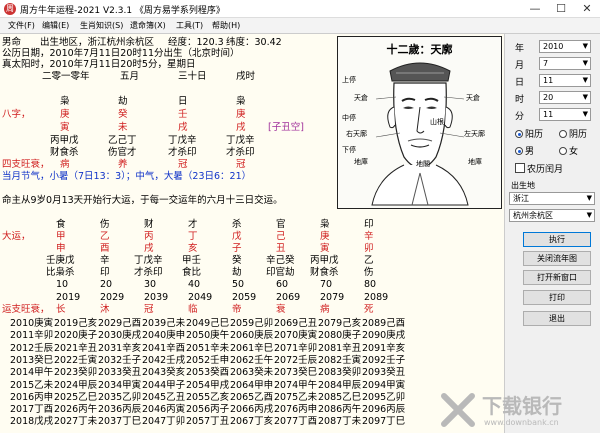  Describe the element at coordinates (32, 397) in the screenshot. I see `liunian-cell: 2016丙申` at that location.